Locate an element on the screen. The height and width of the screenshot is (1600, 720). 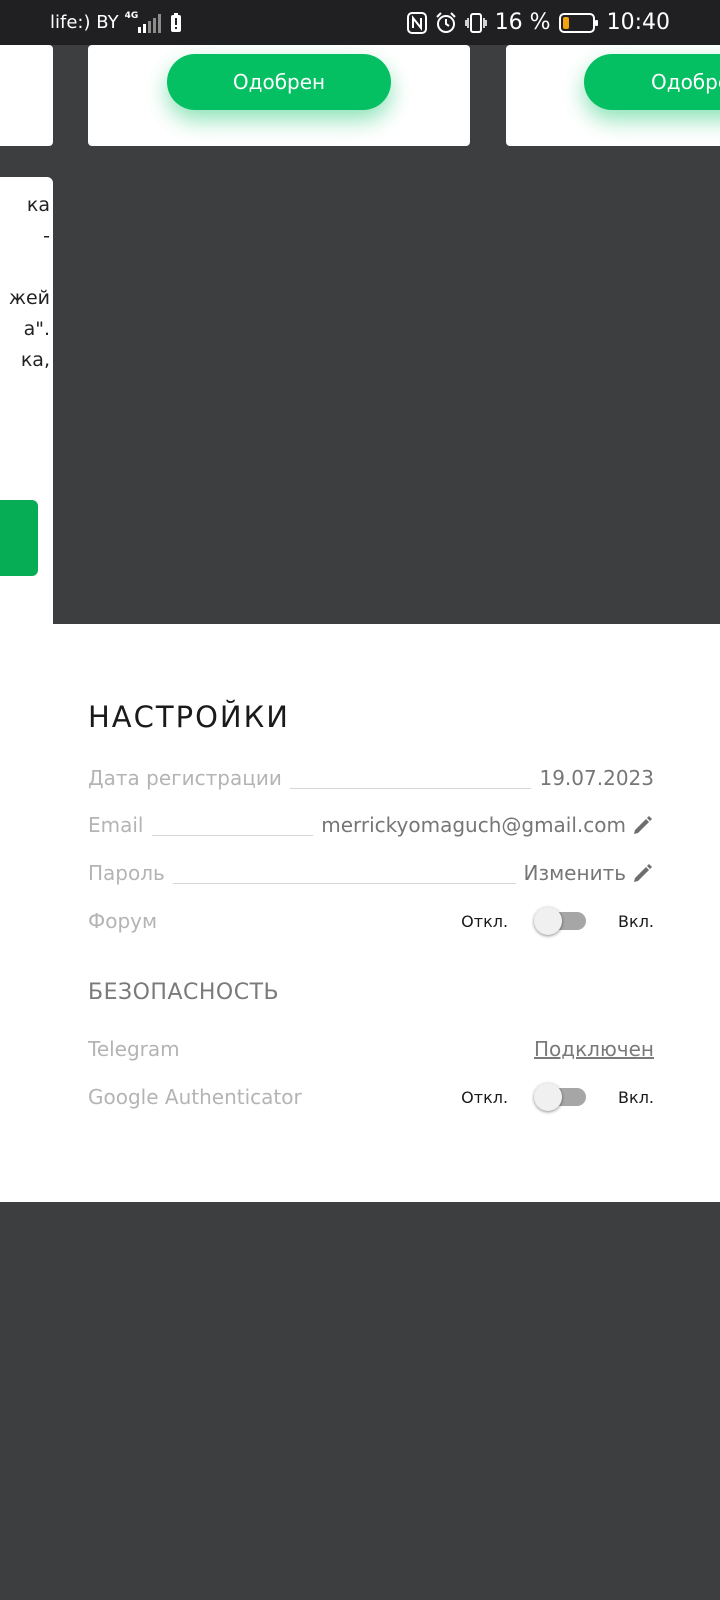
security-title: БЕЗОПАСНОСТЬ is located at coordinates (184, 992).